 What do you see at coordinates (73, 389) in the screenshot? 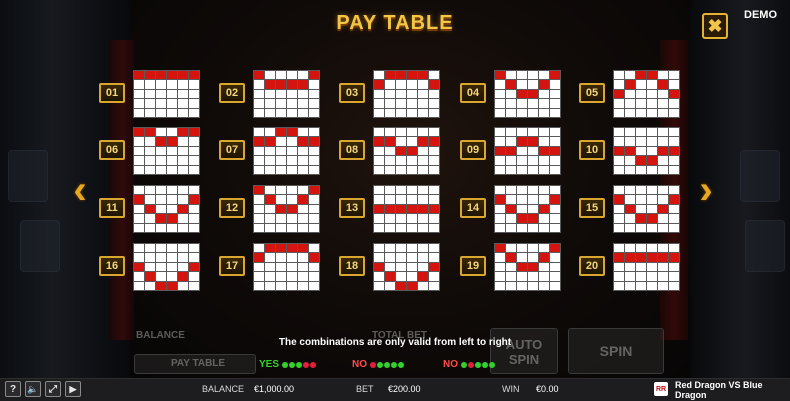
I see `autoplay-button: ▶` at bounding box center [73, 389].